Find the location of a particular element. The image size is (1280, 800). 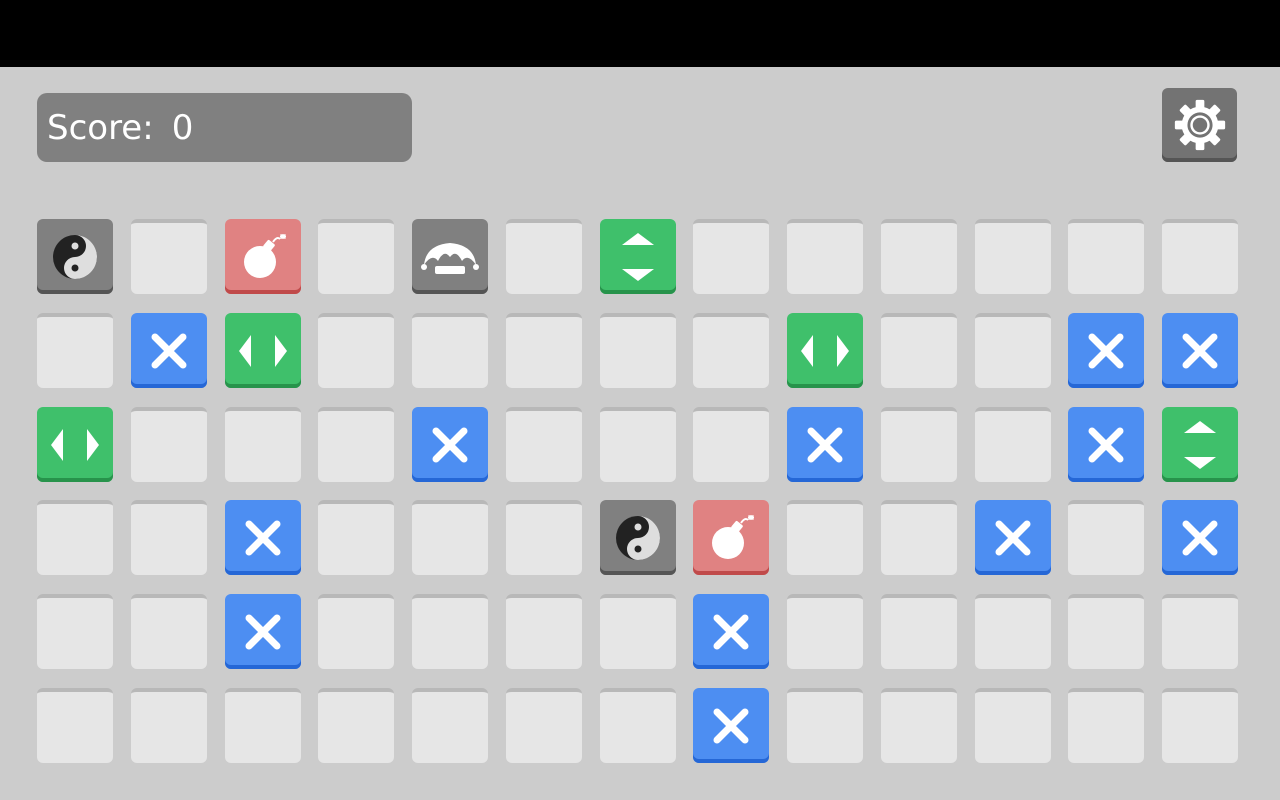

settings-button is located at coordinates (1199, 125).